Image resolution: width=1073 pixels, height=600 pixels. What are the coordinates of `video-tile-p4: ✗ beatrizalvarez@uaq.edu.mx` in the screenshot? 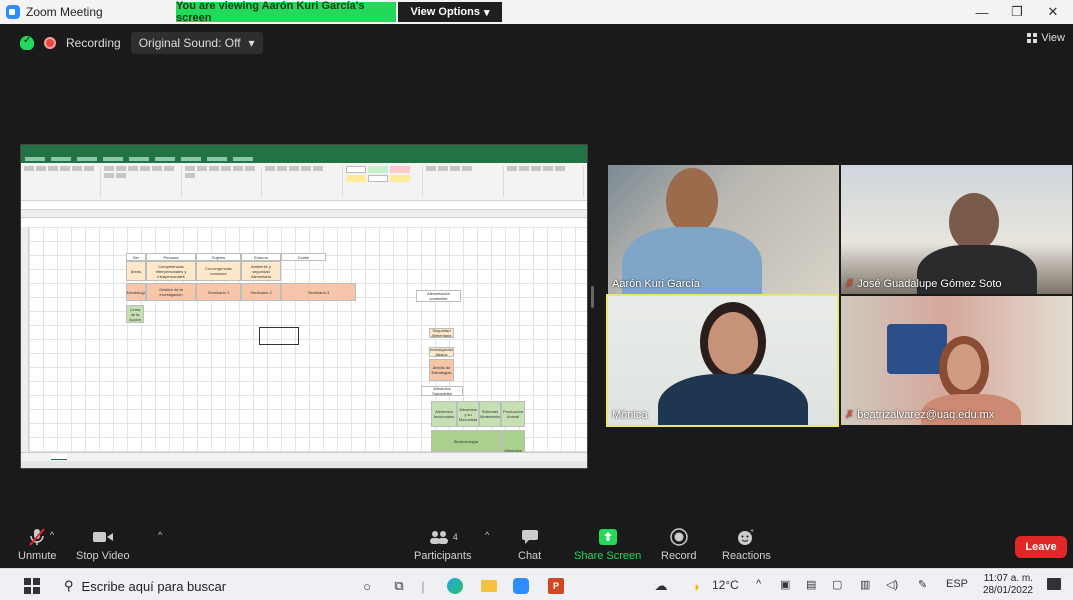 It's located at (956, 360).